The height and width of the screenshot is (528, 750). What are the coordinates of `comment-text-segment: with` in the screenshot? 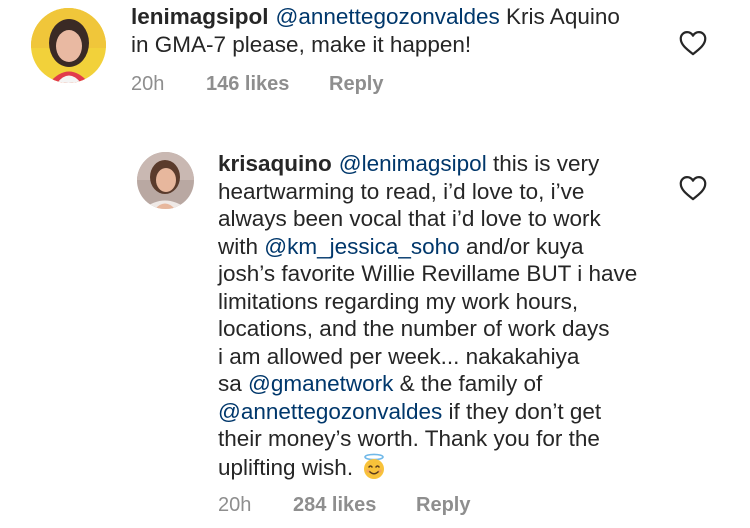 It's located at (241, 246).